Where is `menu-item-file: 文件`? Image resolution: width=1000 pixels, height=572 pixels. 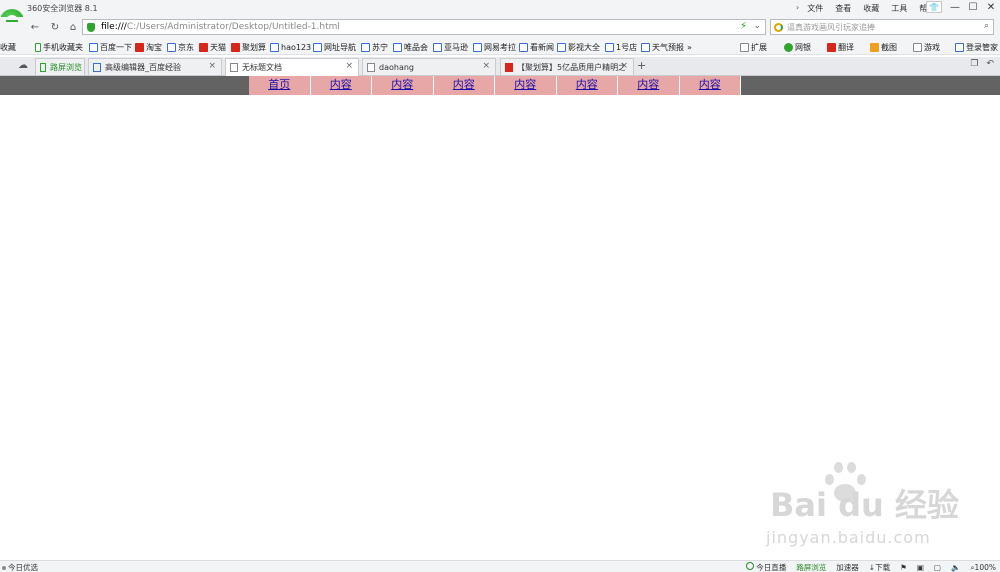 menu-item-file: 文件 is located at coordinates (815, 8).